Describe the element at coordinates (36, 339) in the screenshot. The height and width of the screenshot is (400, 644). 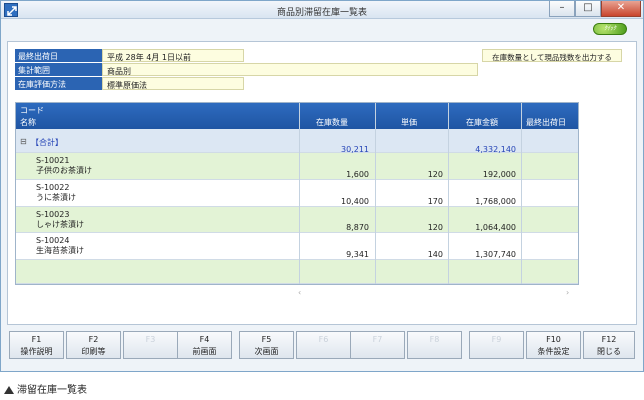
I see `f1-key: F1` at that location.